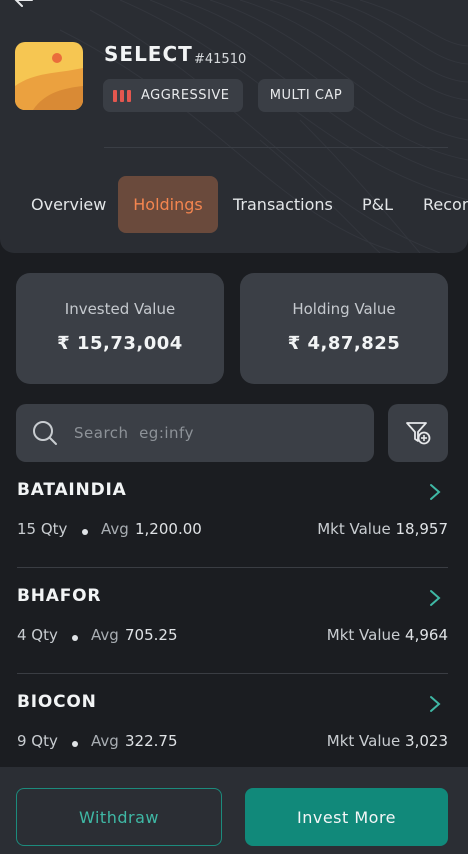 This screenshot has width=468, height=854. What do you see at coordinates (37, 741) in the screenshot?
I see `holding-qty: 9 Qty` at bounding box center [37, 741].